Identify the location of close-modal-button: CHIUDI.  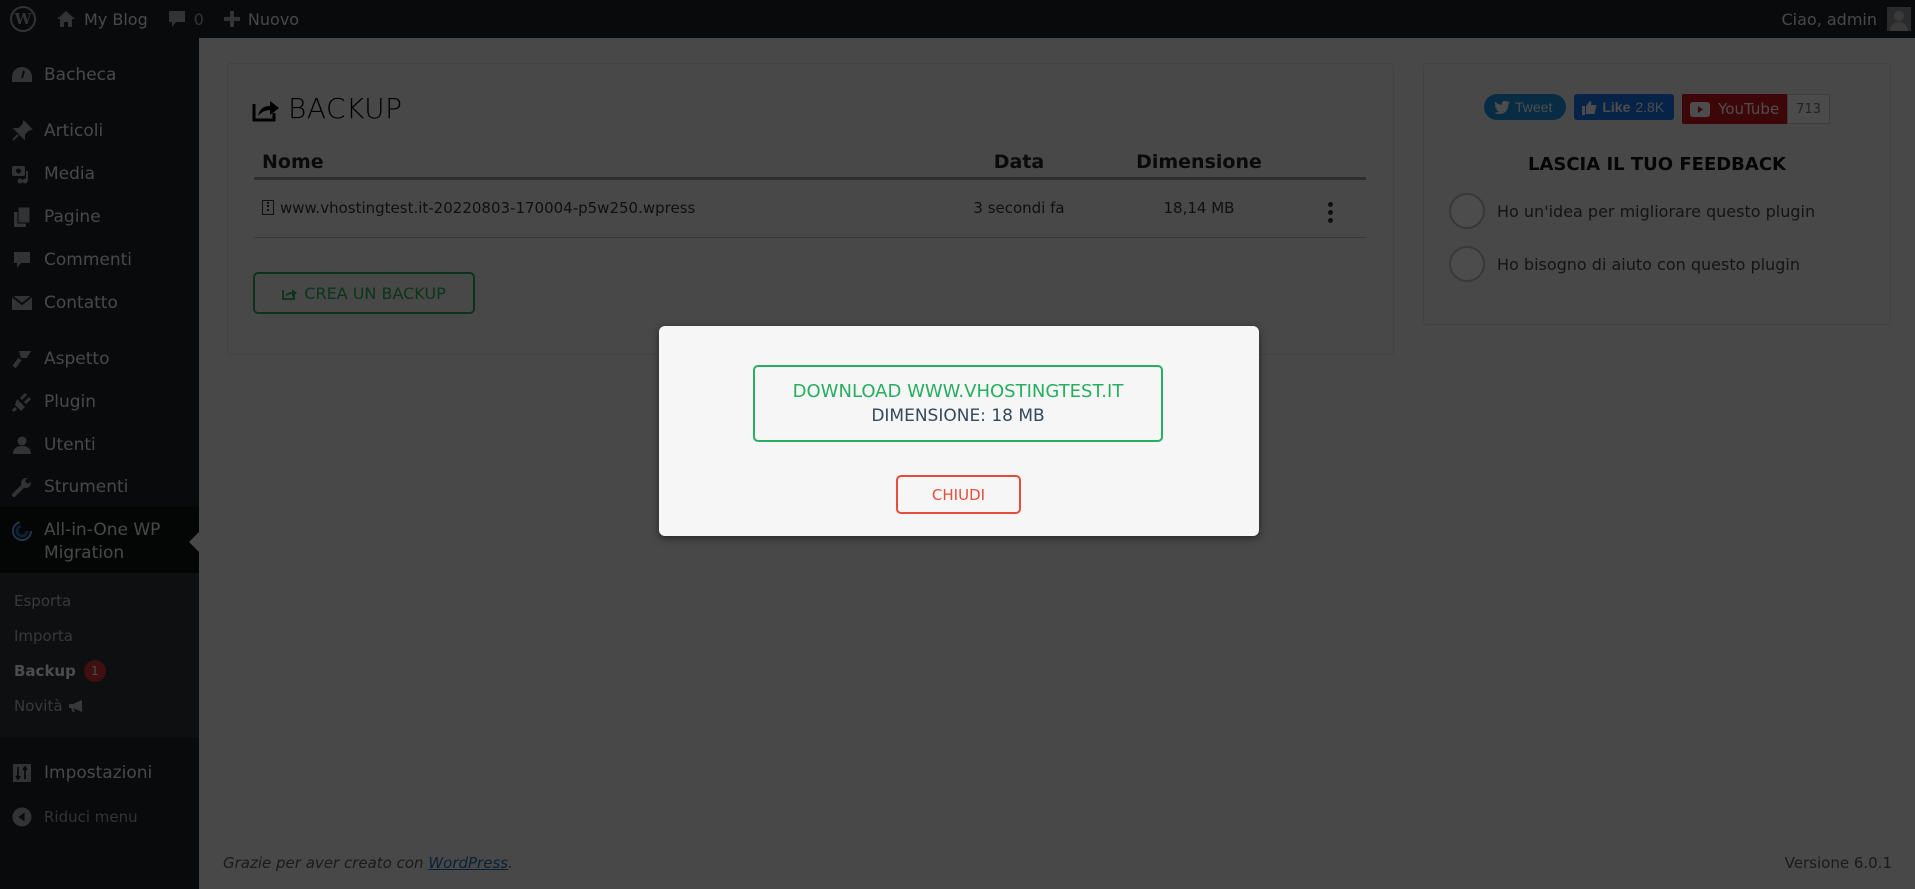
(958, 494).